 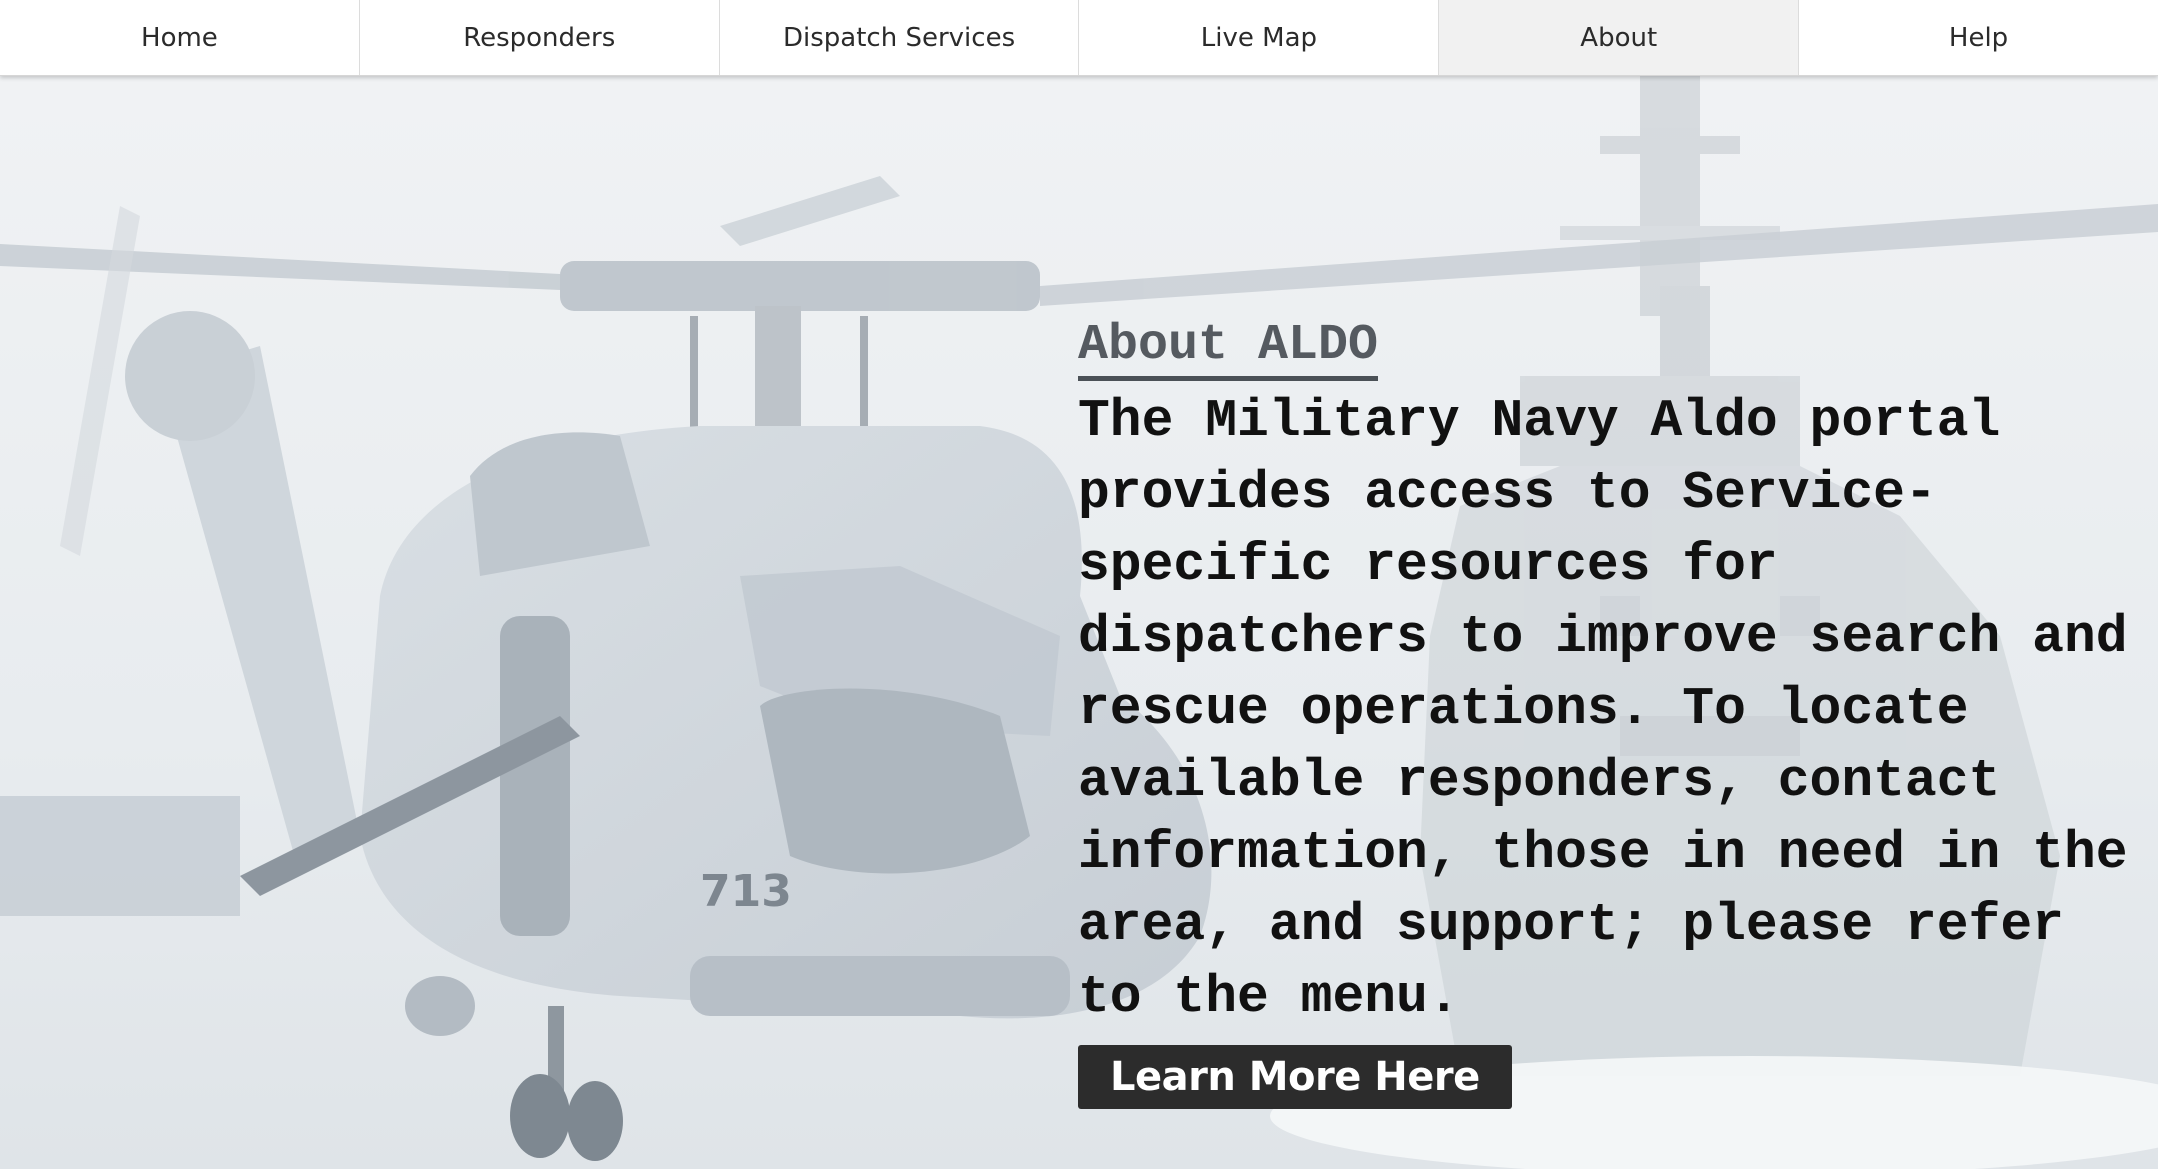 What do you see at coordinates (1978, 37) in the screenshot?
I see `nav-item-help: Help` at bounding box center [1978, 37].